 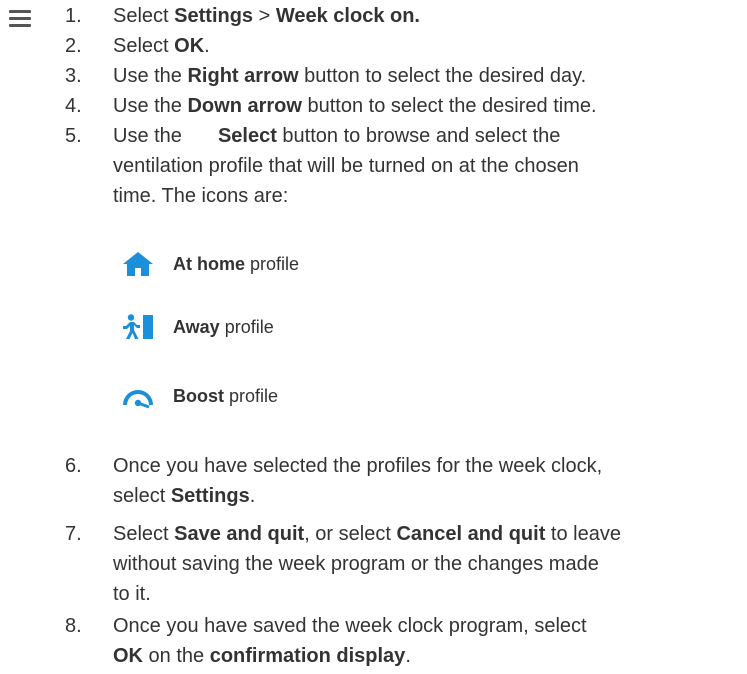 What do you see at coordinates (73, 46) in the screenshot?
I see `step-number: 2.` at bounding box center [73, 46].